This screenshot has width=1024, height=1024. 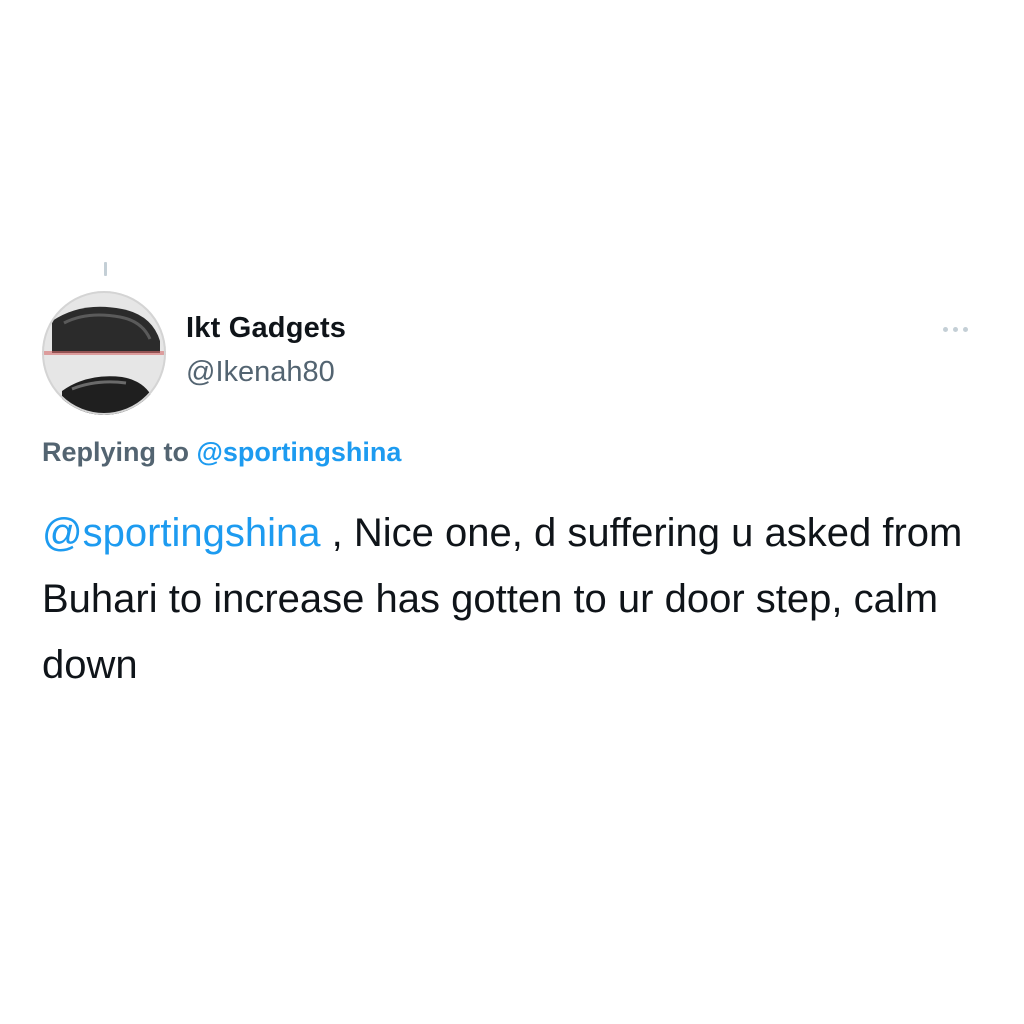 What do you see at coordinates (181, 533) in the screenshot?
I see `tweet-mention-link: @sportingshina` at bounding box center [181, 533].